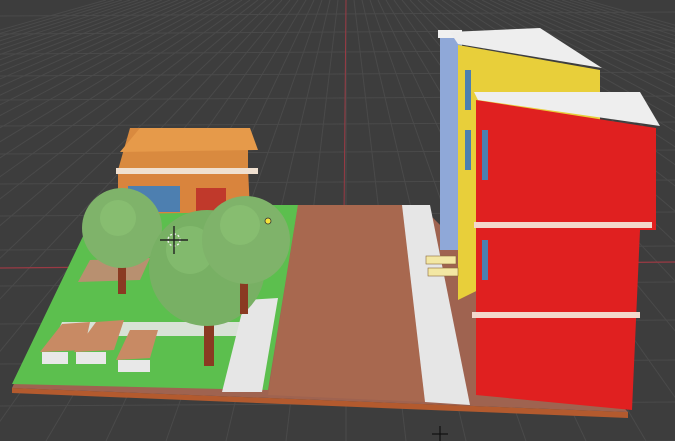 This screenshot has height=441, width=675. Describe the element at coordinates (337, 14) in the screenshot. I see `grid-line` at that location.